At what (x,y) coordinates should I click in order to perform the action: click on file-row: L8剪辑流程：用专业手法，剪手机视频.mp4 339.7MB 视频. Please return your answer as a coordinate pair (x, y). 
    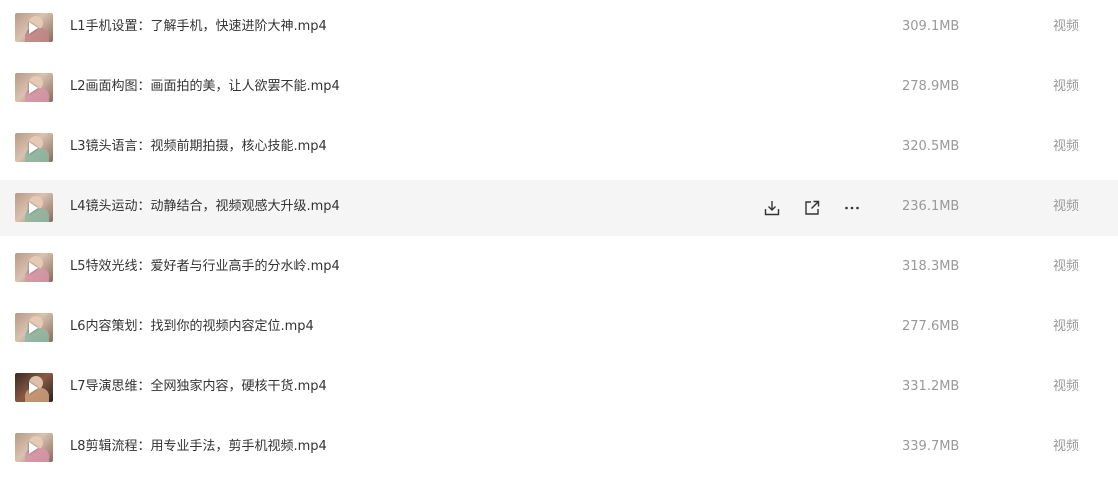
    Looking at the image, I should click on (559, 448).